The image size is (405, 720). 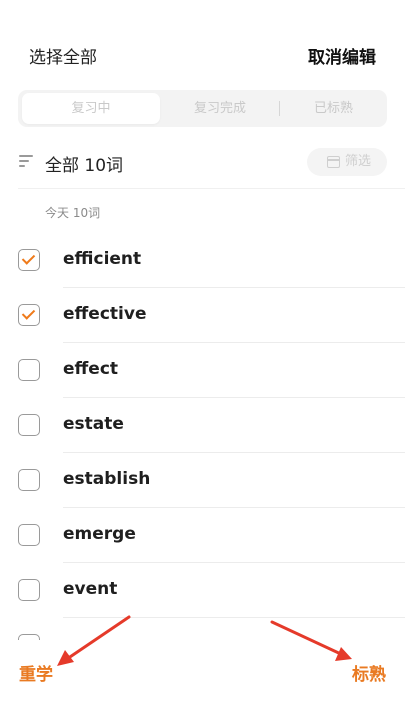 What do you see at coordinates (91, 108) in the screenshot?
I see `tab-reviewing: 复习中` at bounding box center [91, 108].